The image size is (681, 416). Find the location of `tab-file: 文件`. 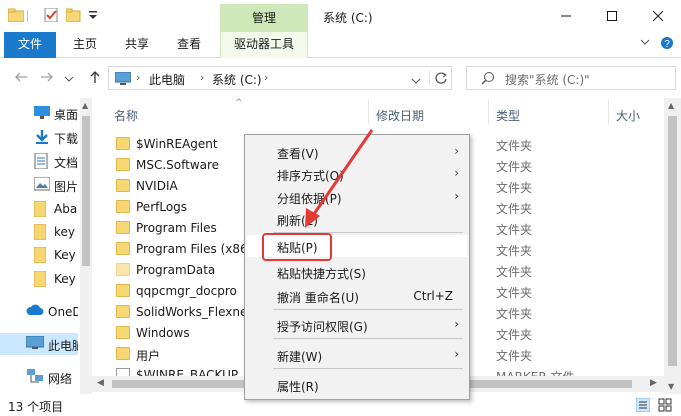

tab-file: 文件 is located at coordinates (30, 45).